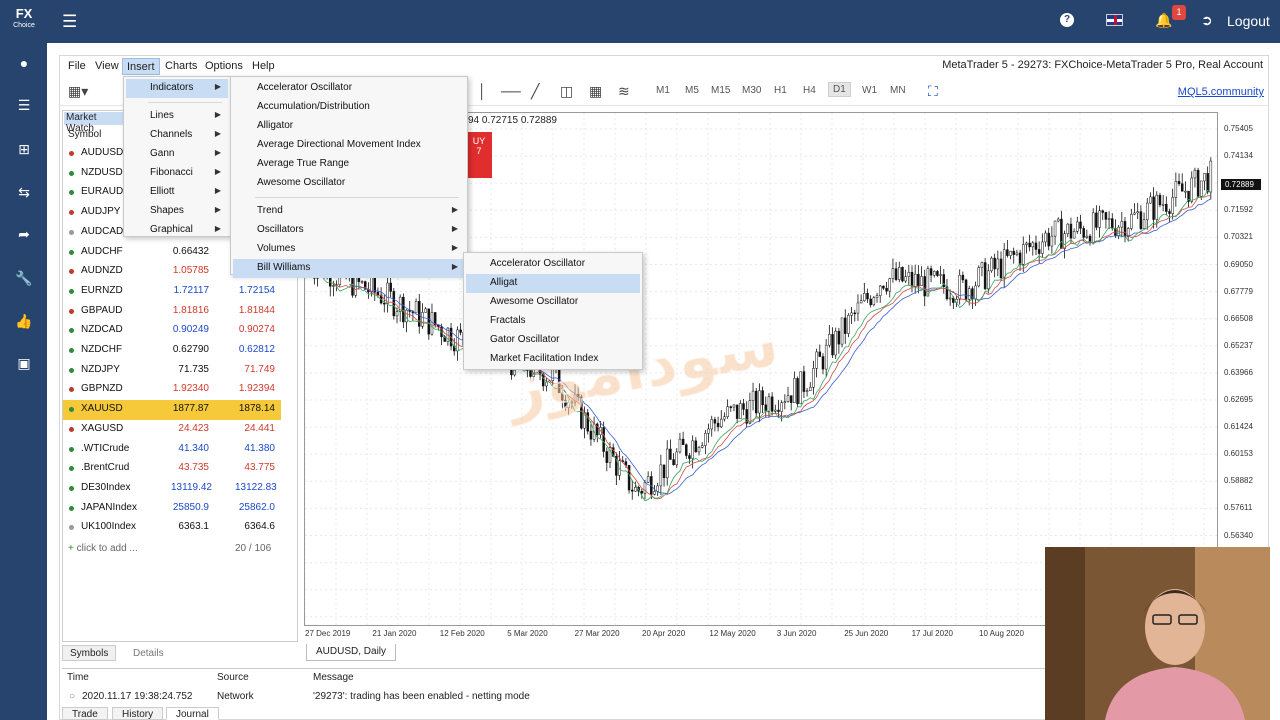  I want to click on submenu-arrow-icon: ▶, so click(217, 133).